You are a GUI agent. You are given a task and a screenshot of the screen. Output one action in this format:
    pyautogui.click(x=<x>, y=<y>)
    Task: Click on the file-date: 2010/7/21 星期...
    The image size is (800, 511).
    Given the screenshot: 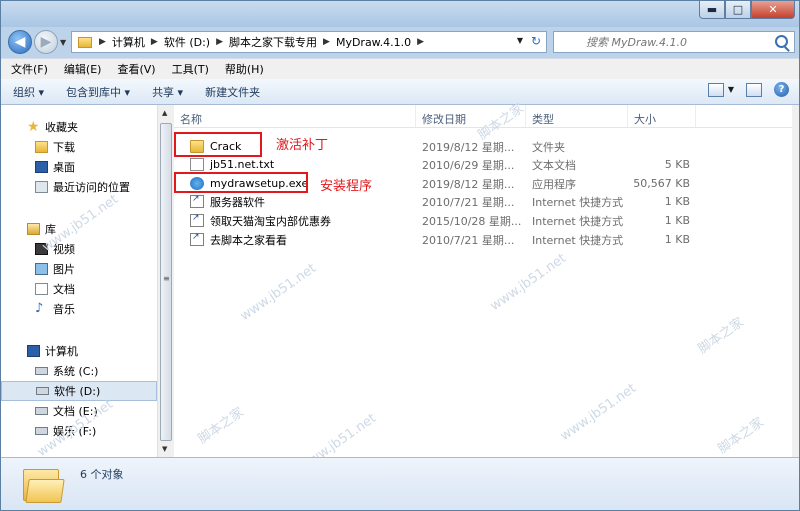 What is the action you would take?
    pyautogui.click(x=468, y=240)
    